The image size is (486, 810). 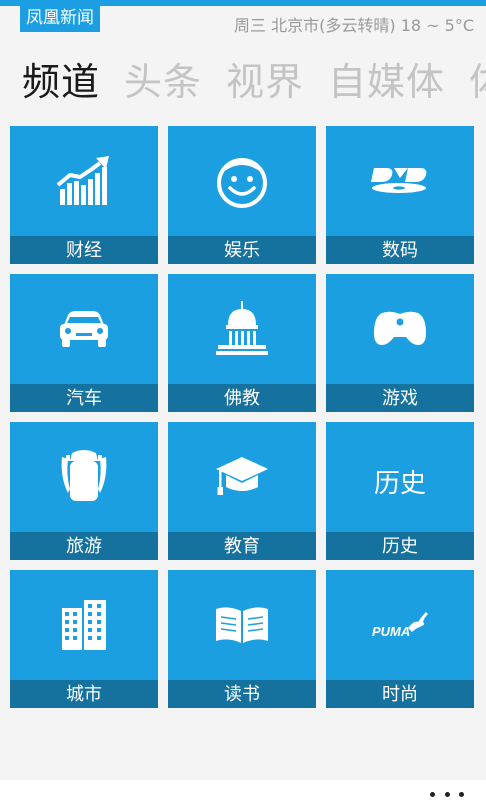 I want to click on puma-logo-text: PUMA, so click(x=391, y=631).